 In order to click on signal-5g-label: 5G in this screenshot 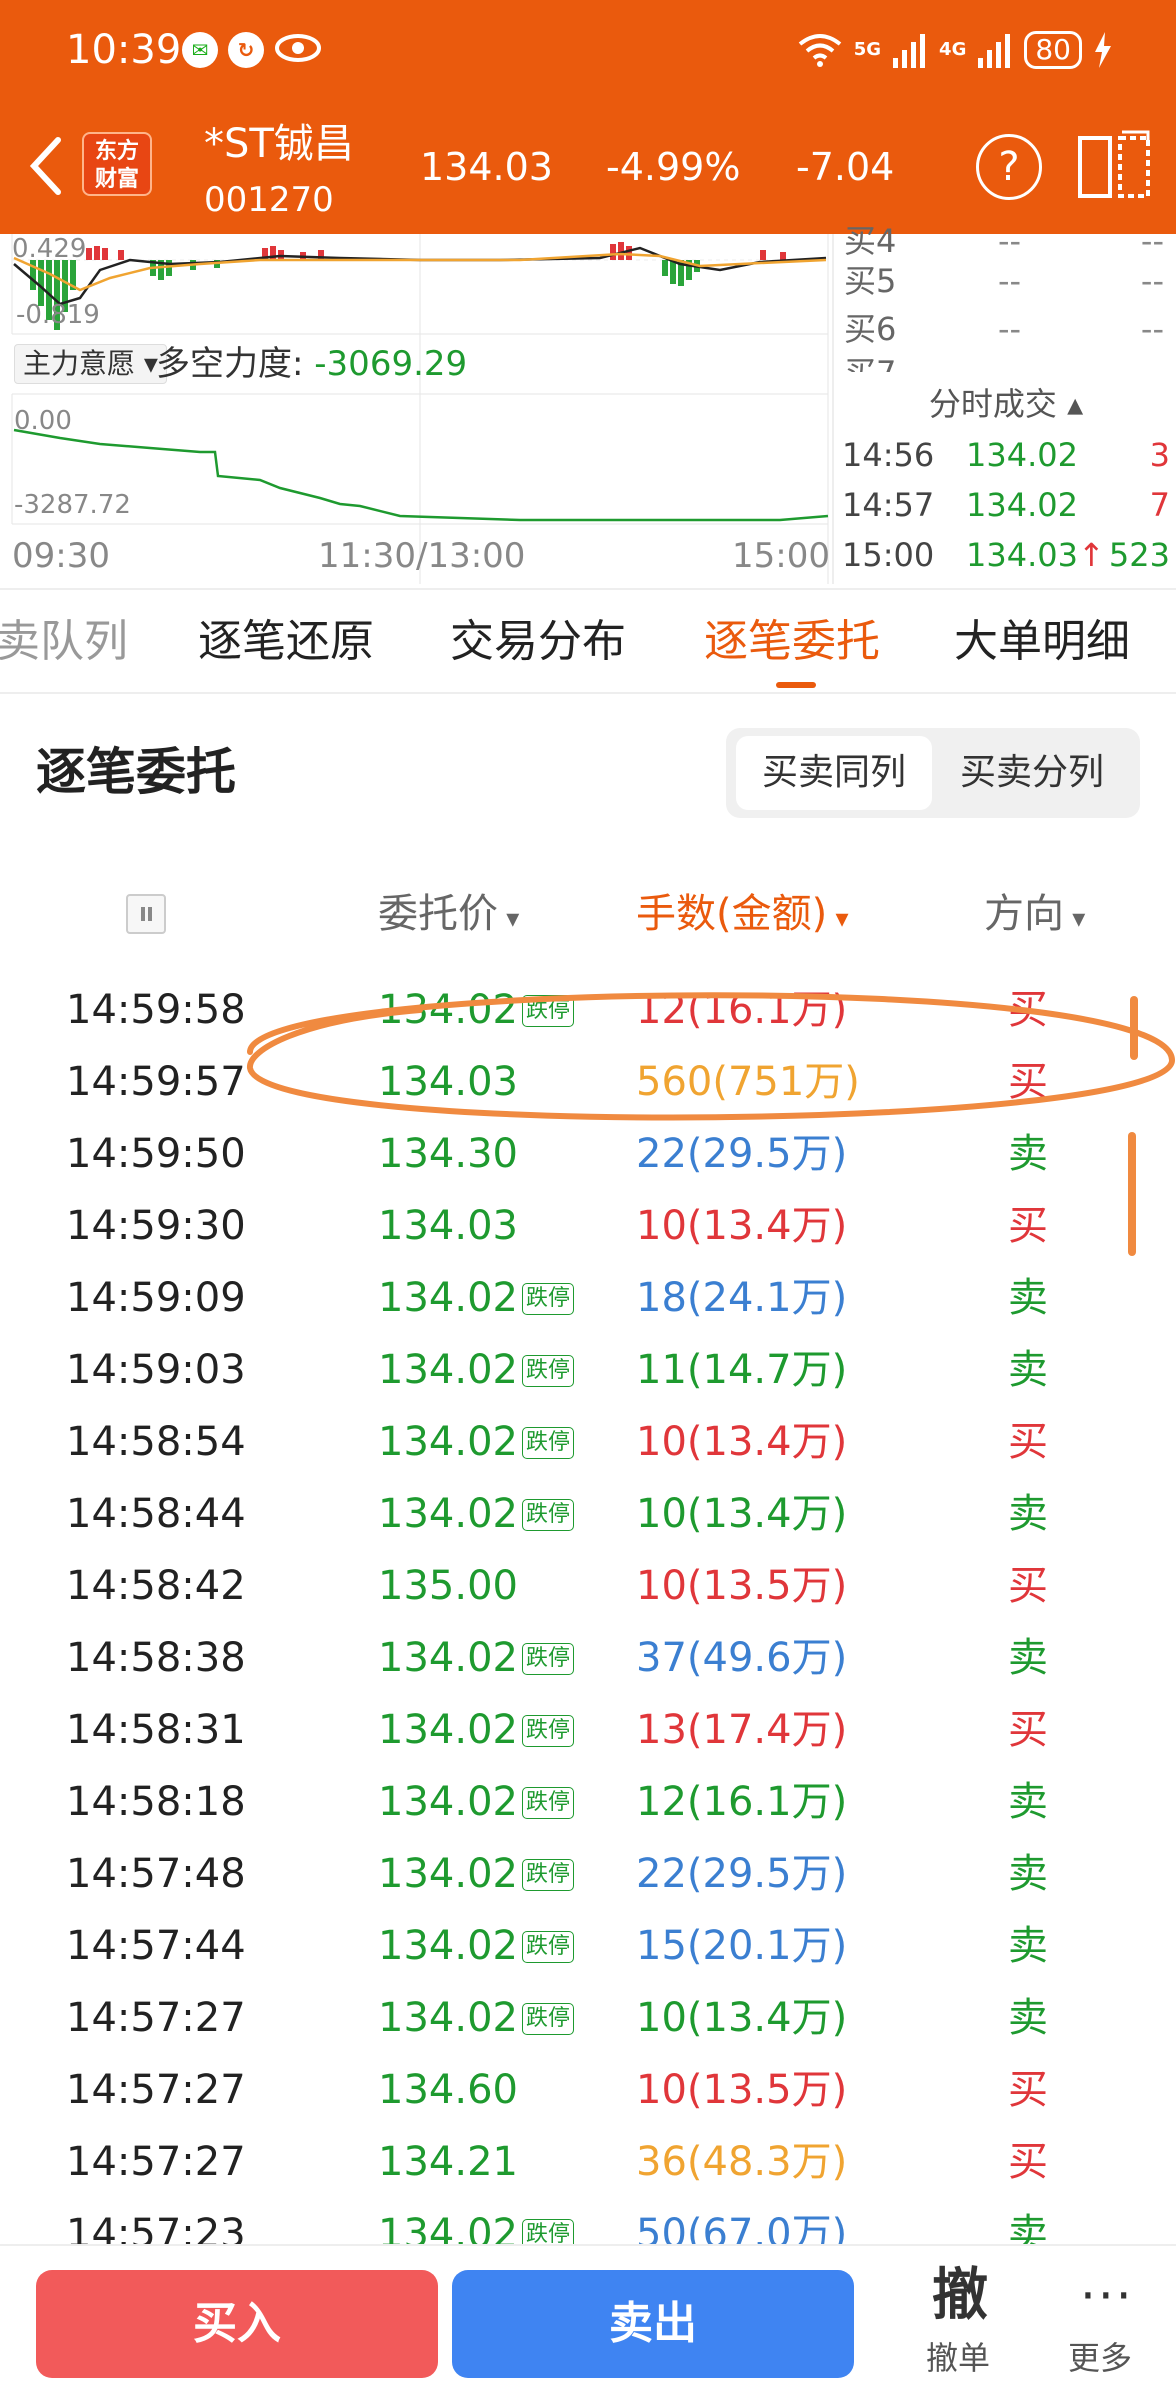, I will do `click(867, 49)`.